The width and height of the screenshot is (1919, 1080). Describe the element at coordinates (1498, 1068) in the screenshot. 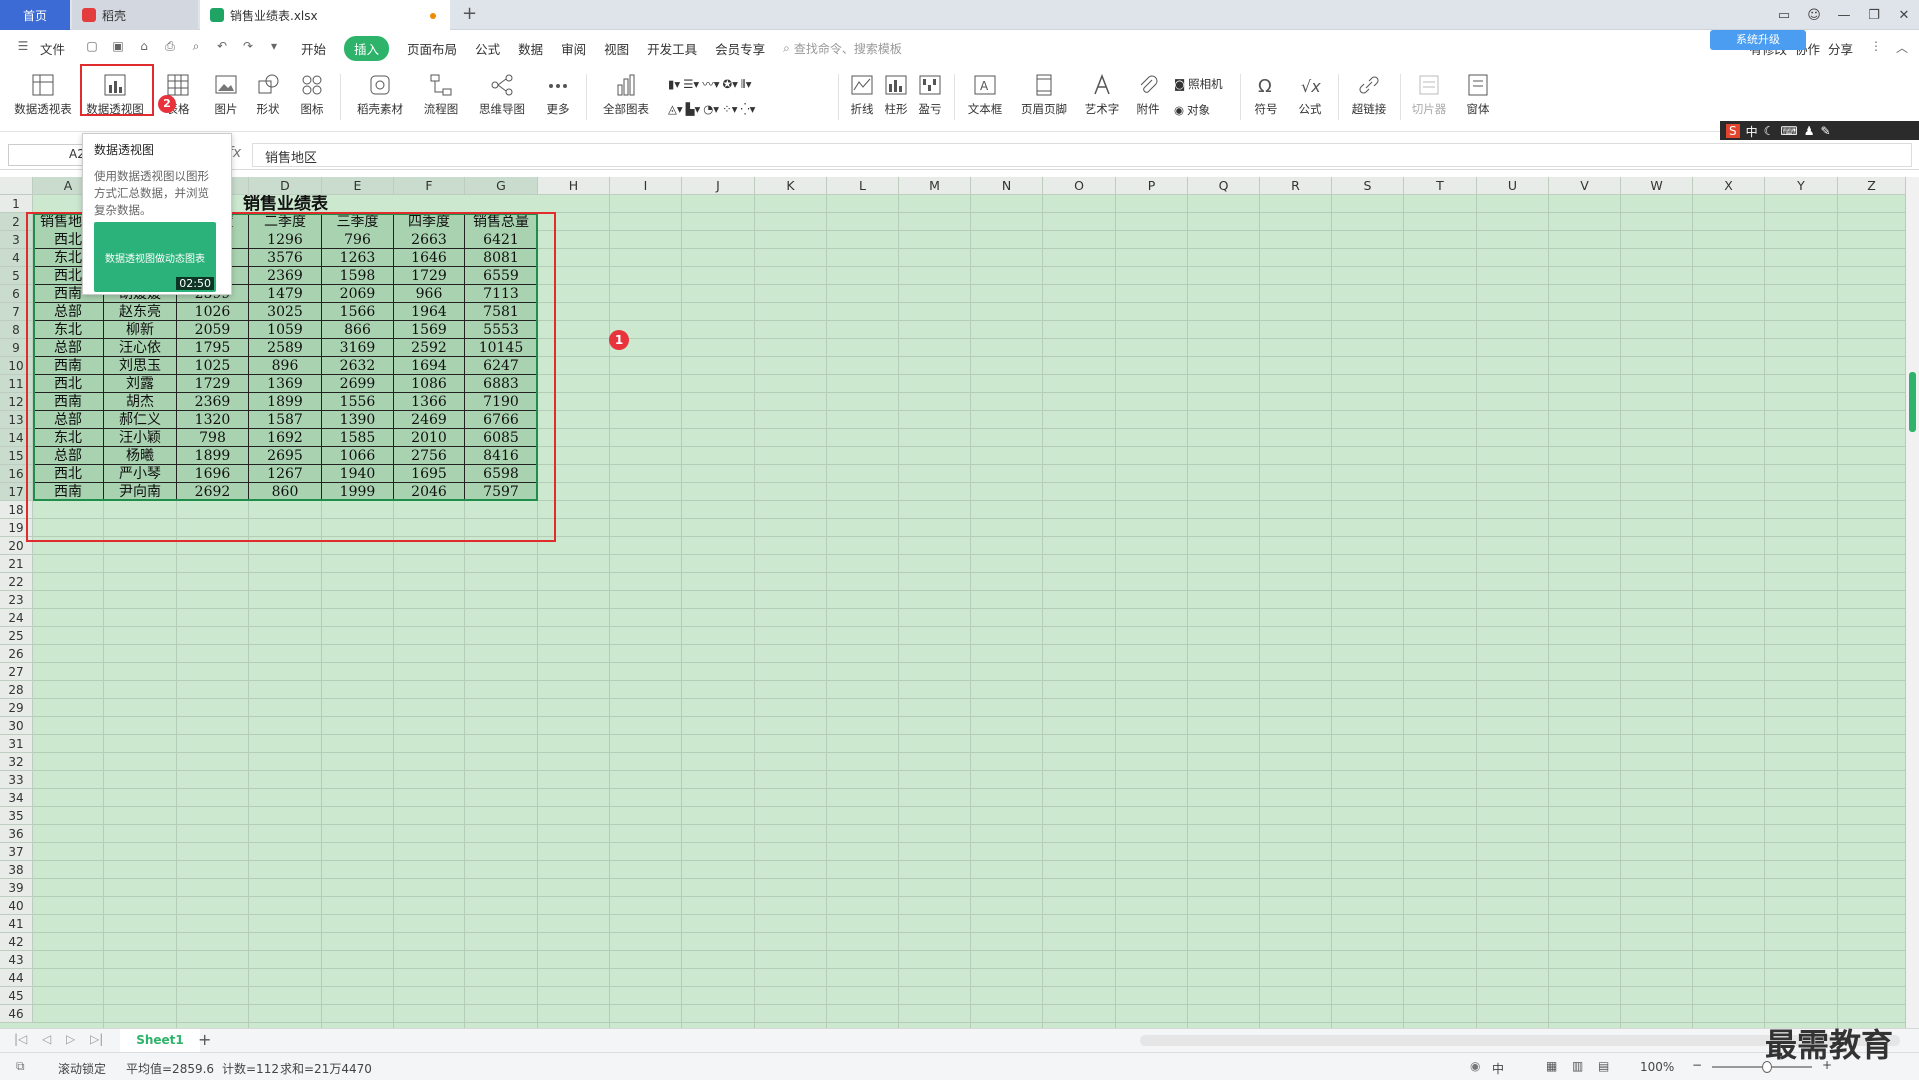

I see `ime-indicator: 中` at that location.